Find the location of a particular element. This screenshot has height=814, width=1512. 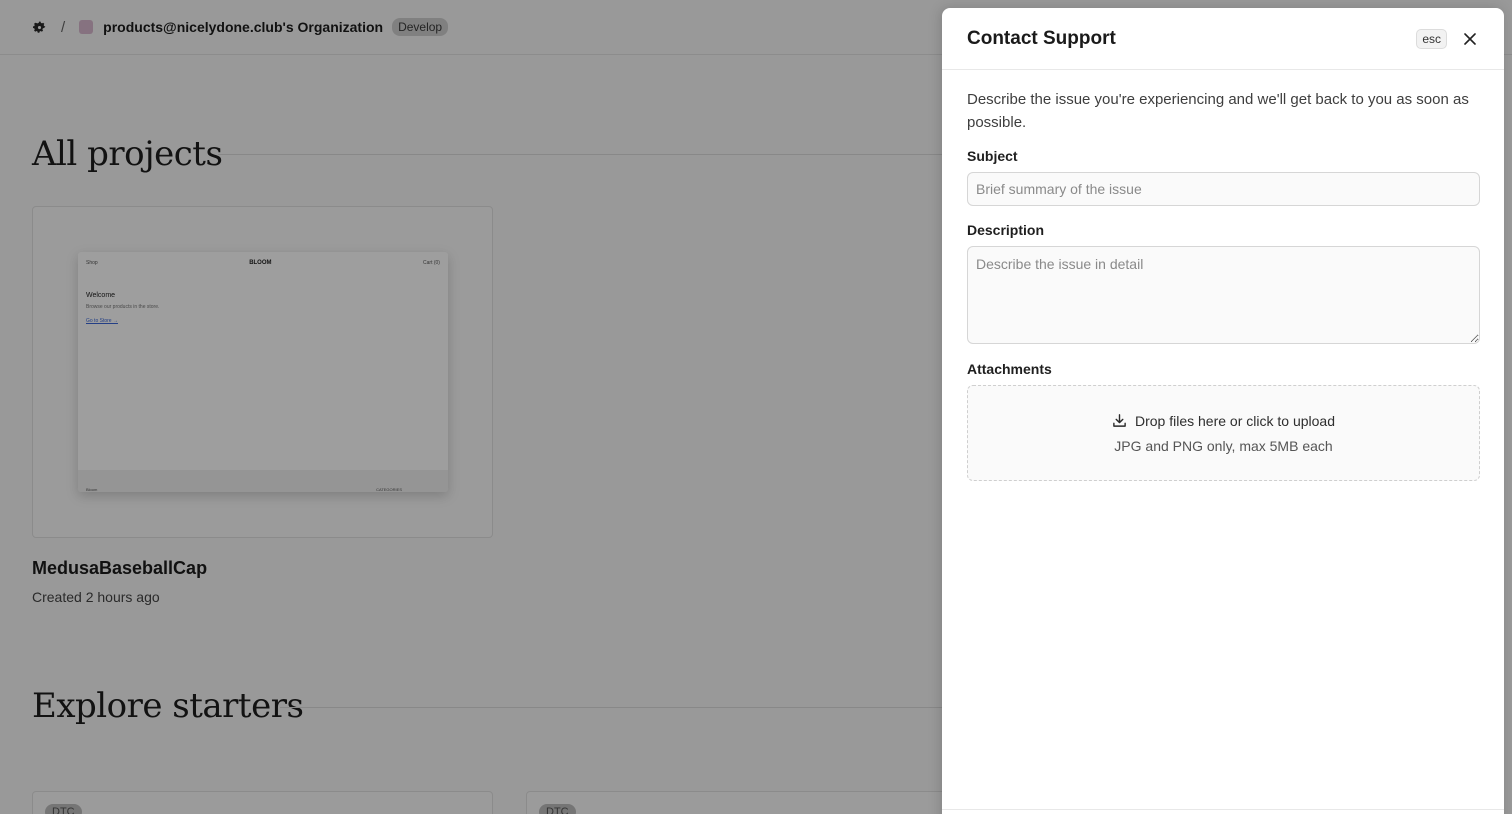

footer-divider is located at coordinates (1223, 809).